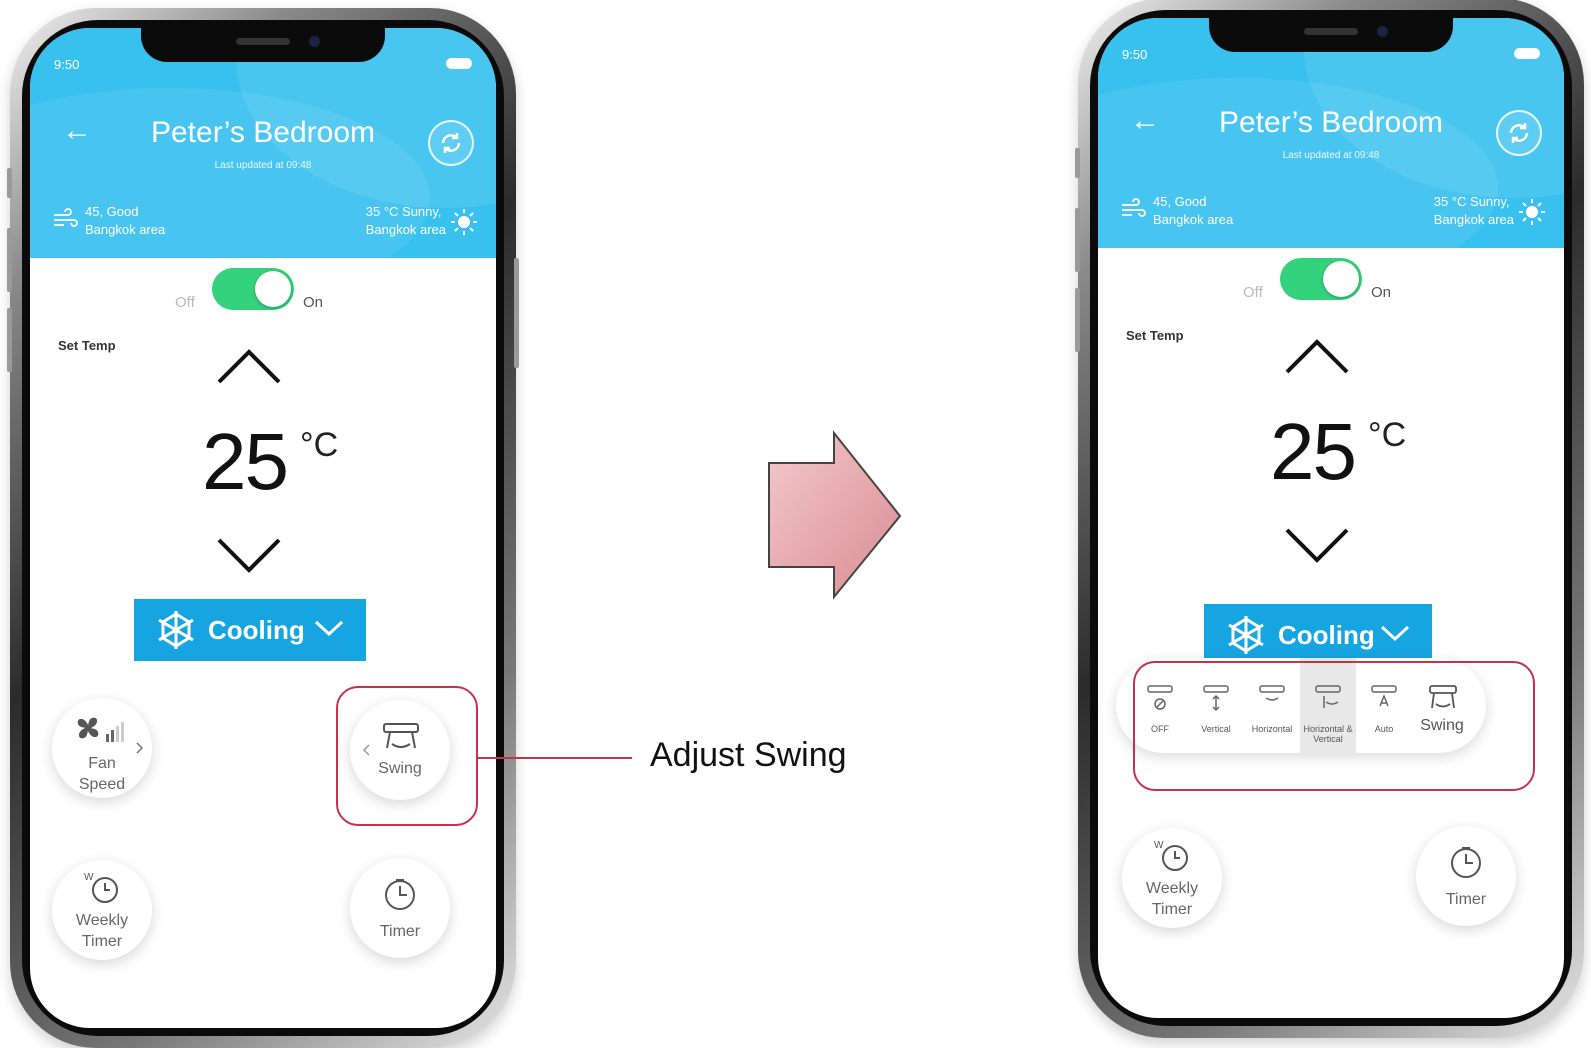  What do you see at coordinates (407, 756) in the screenshot?
I see `swing-highlight-box` at bounding box center [407, 756].